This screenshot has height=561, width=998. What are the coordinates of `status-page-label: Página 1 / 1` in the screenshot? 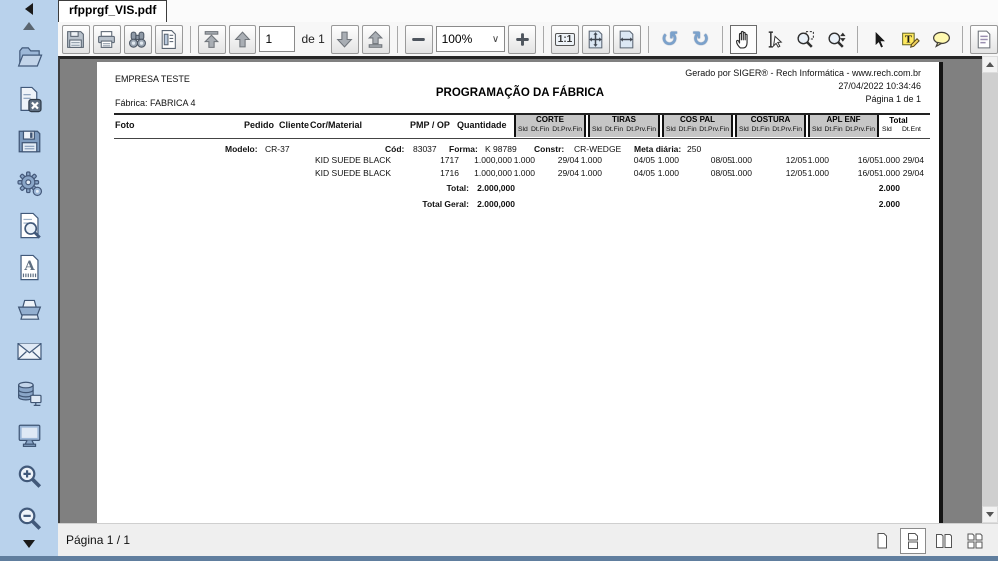 It's located at (98, 540).